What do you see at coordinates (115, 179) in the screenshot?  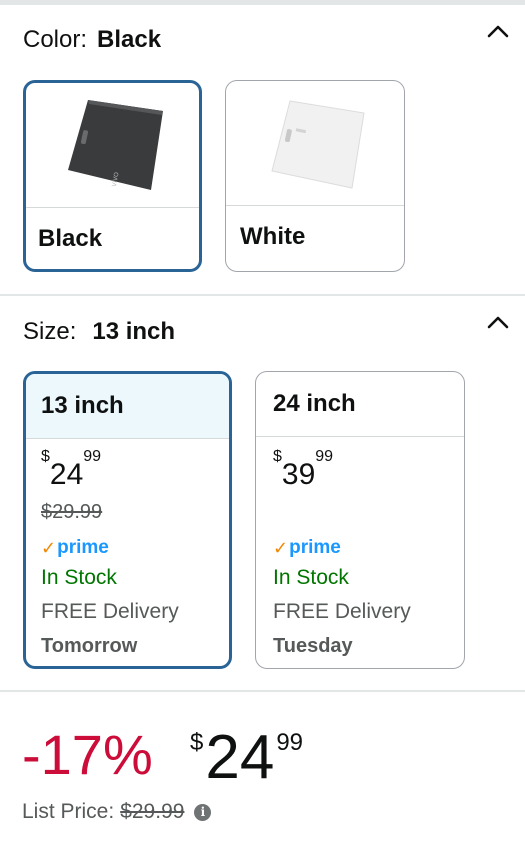 I see `svg-text: VIVO` at bounding box center [115, 179].